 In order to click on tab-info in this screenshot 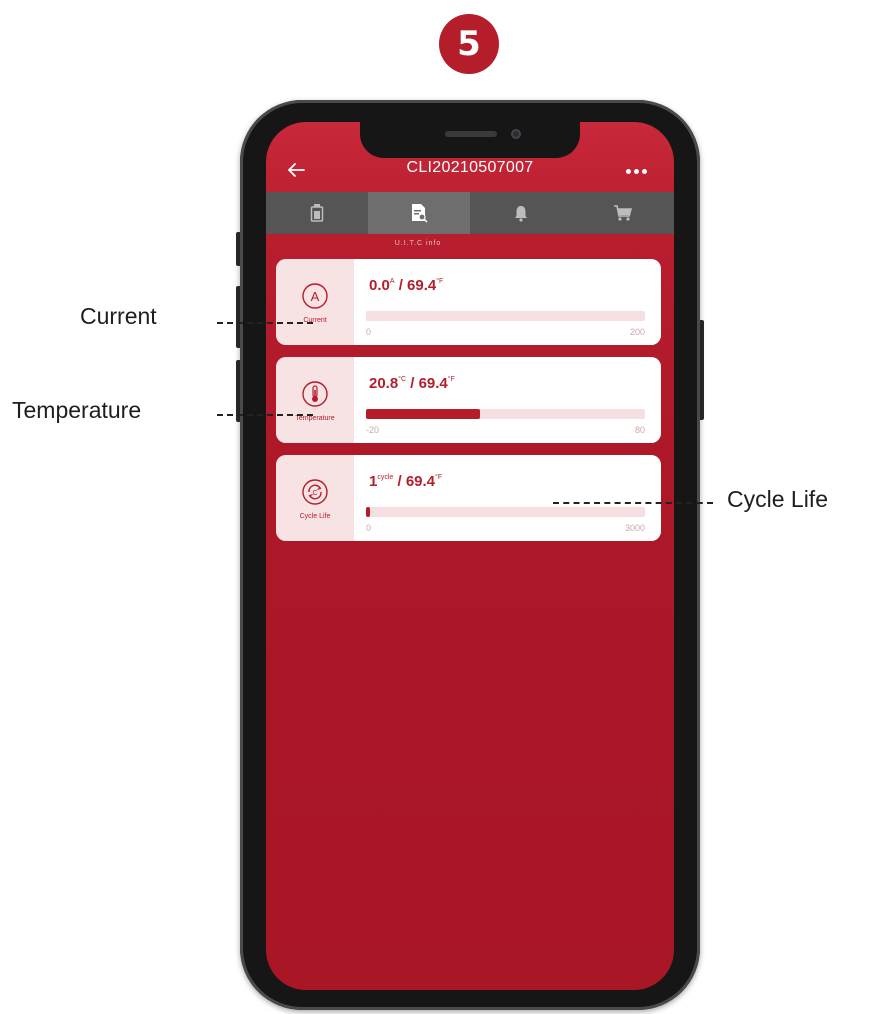, I will do `click(419, 213)`.